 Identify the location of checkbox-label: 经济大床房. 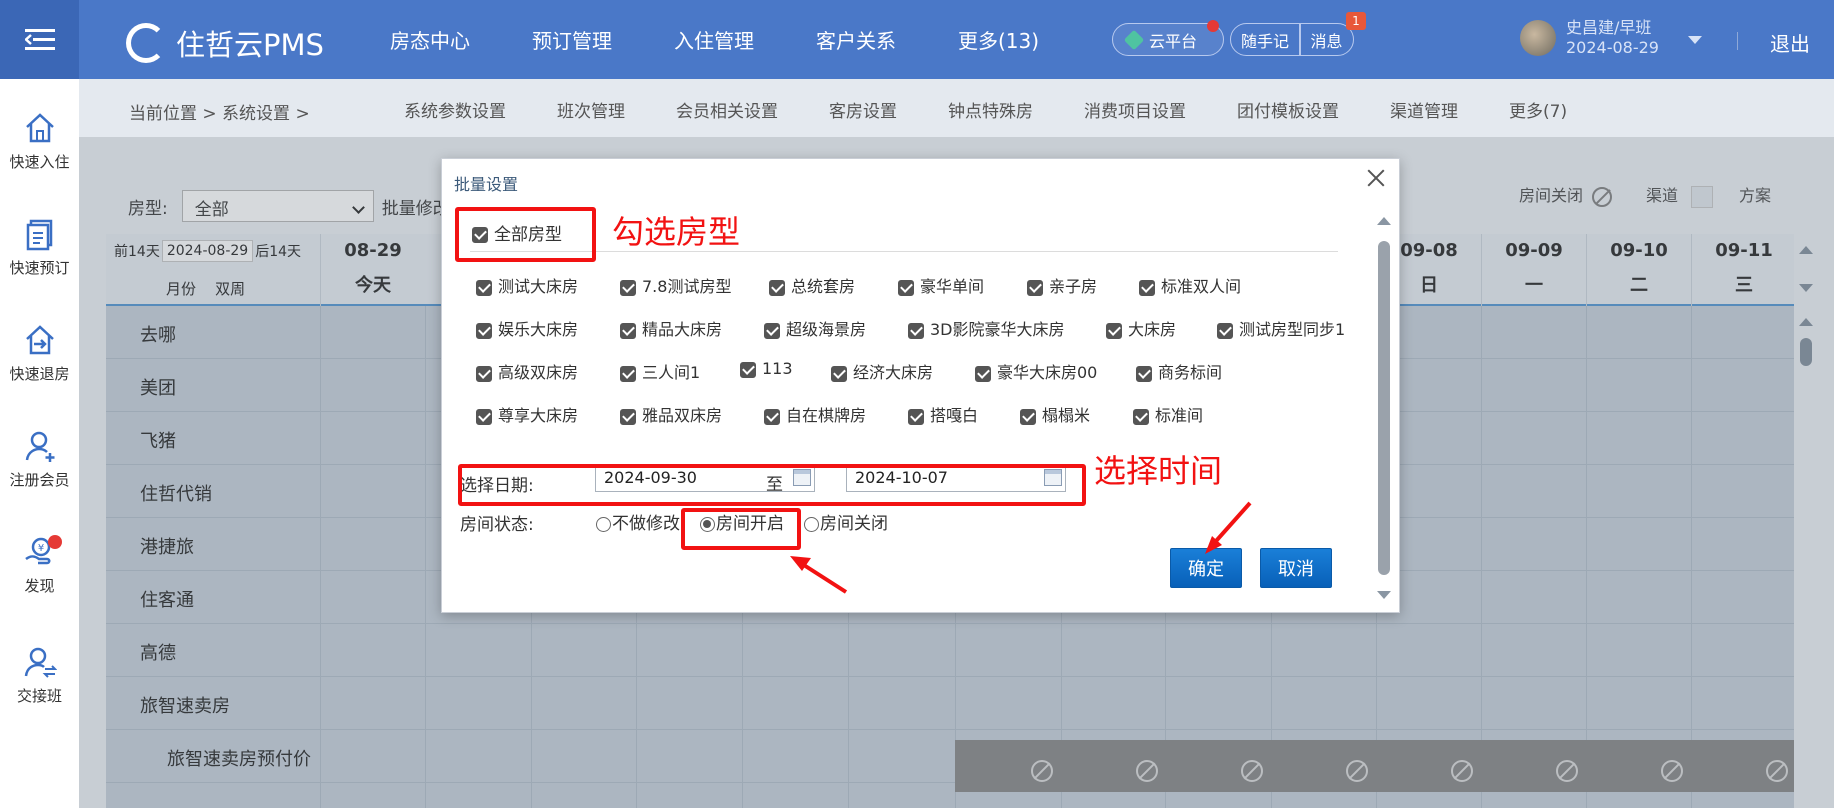
(893, 372).